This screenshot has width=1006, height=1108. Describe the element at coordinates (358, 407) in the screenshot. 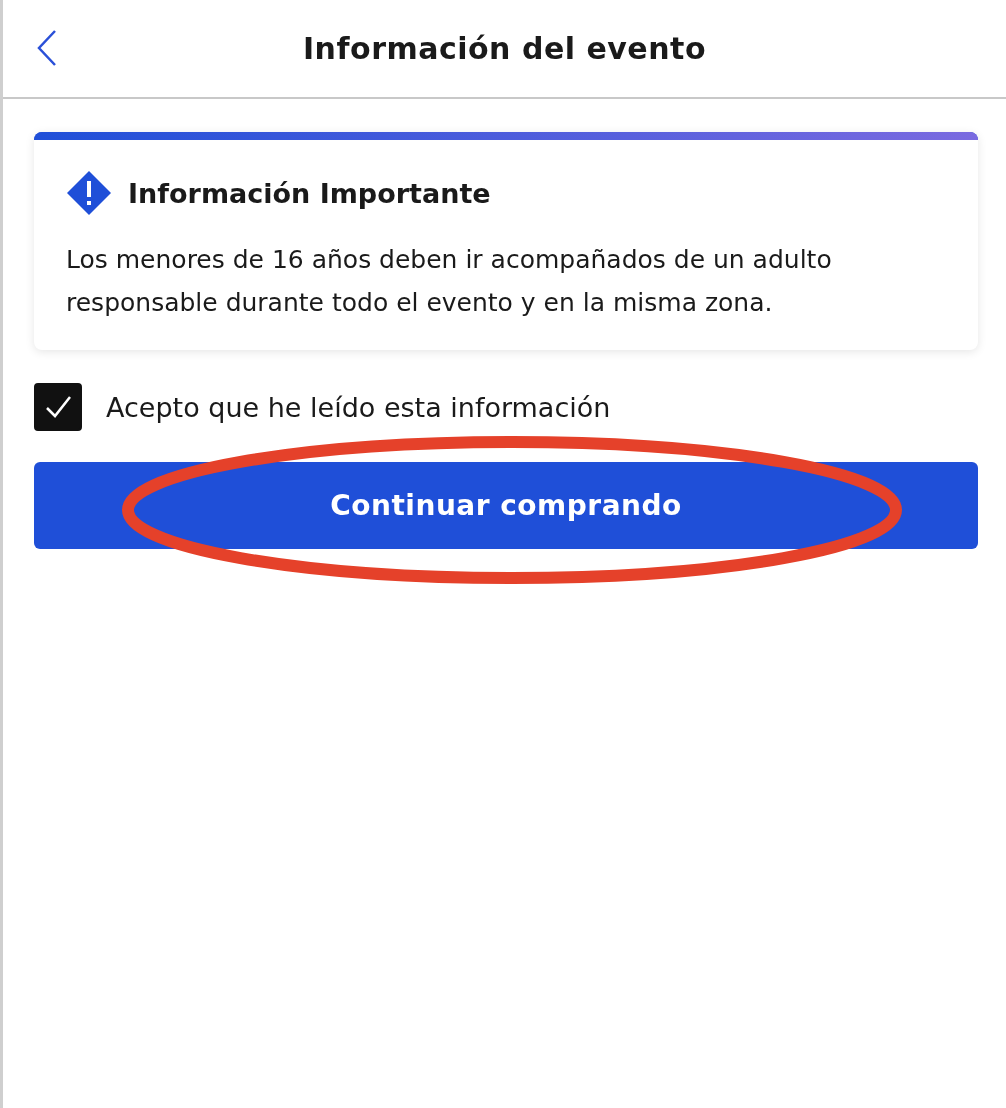

I see `consent-label: Acepto que he leído esta información` at that location.